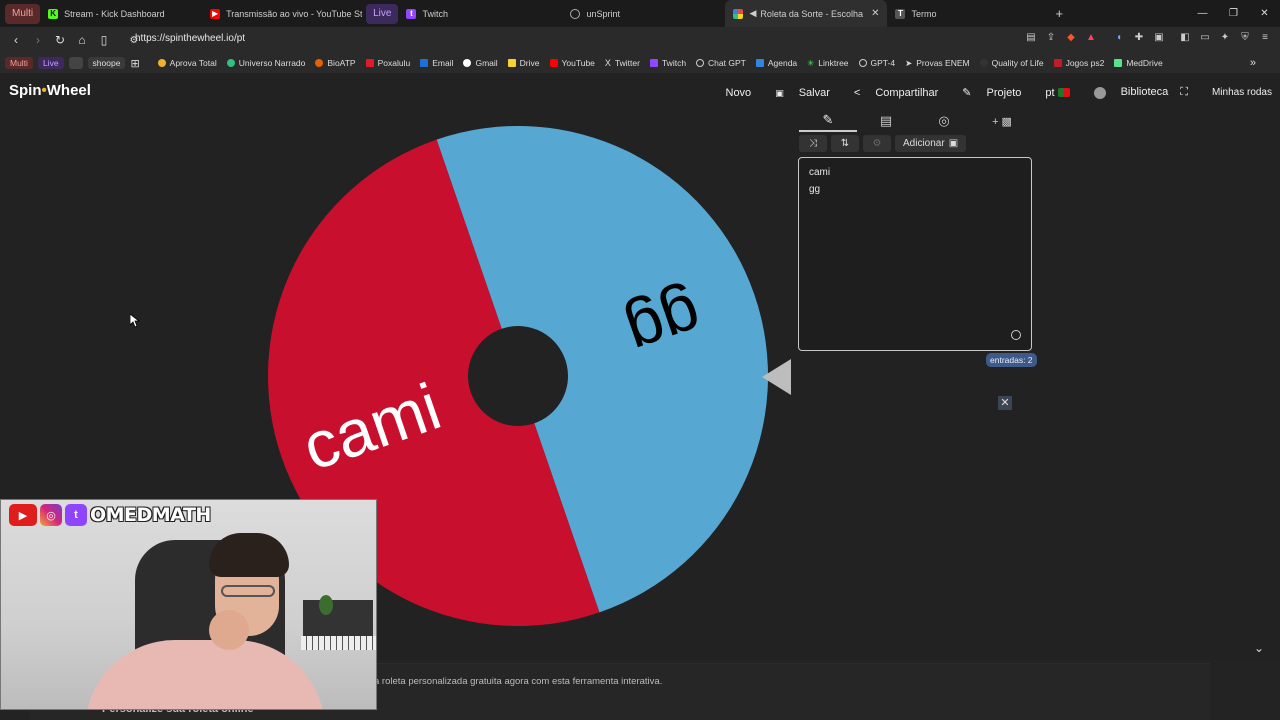 Image resolution: width=1280 pixels, height=720 pixels. What do you see at coordinates (1185, 38) in the screenshot?
I see `sidebar-icon: ◧` at bounding box center [1185, 38].